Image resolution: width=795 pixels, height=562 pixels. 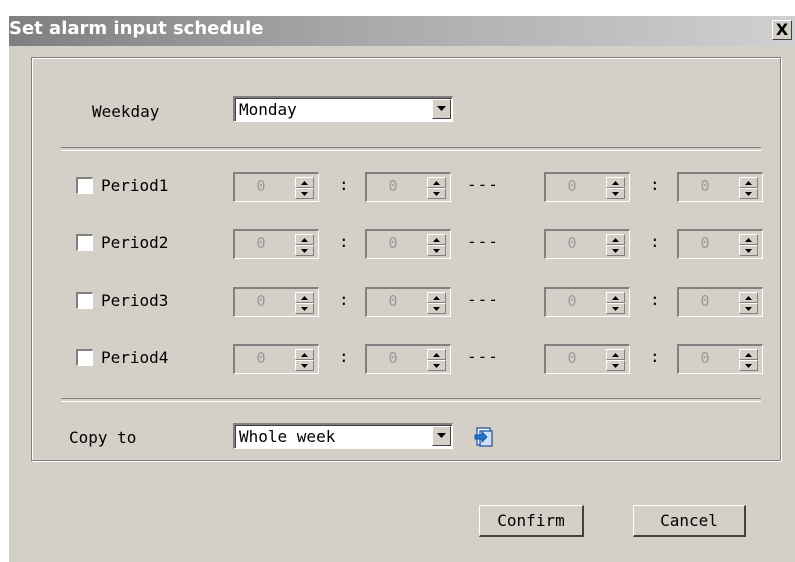 What do you see at coordinates (135, 242) in the screenshot?
I see `period-label: Period2` at bounding box center [135, 242].